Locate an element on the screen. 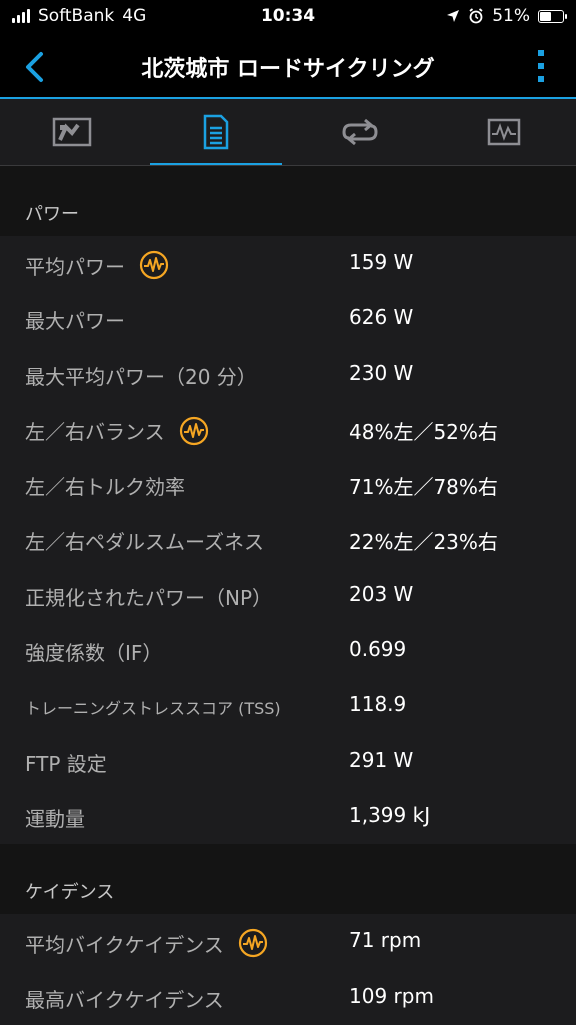 This screenshot has height=1025, width=576. stat-label-text: 正規化されたパワー（NP） is located at coordinates (149, 597).